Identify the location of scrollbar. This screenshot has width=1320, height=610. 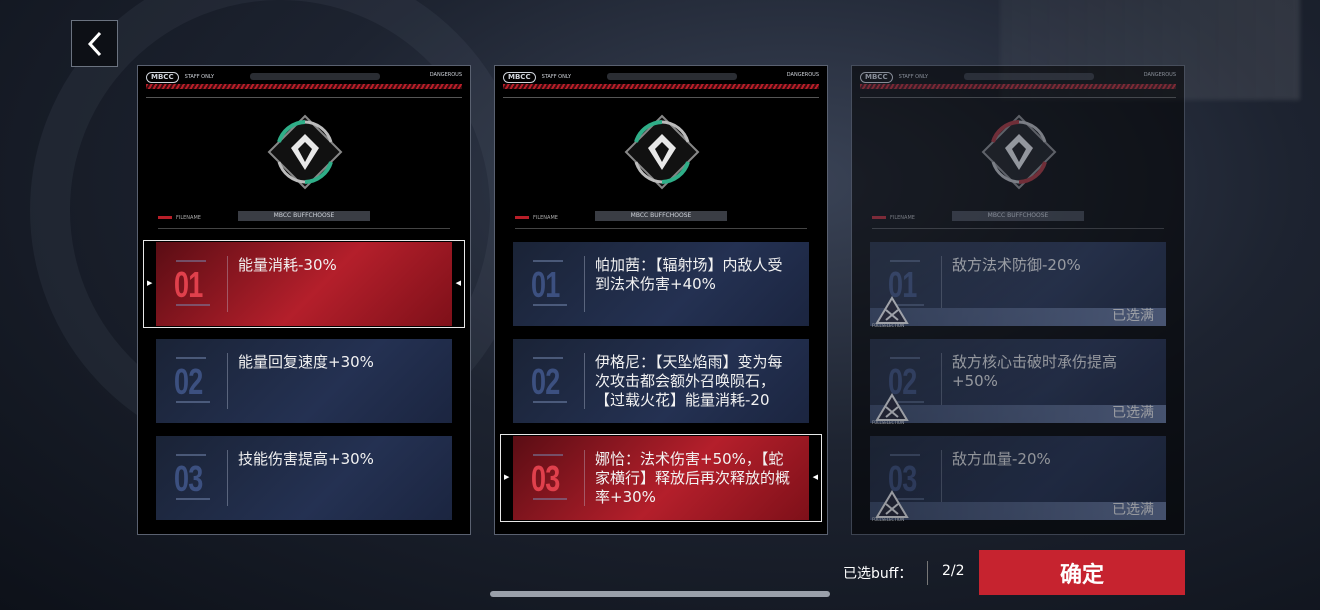
(660, 594).